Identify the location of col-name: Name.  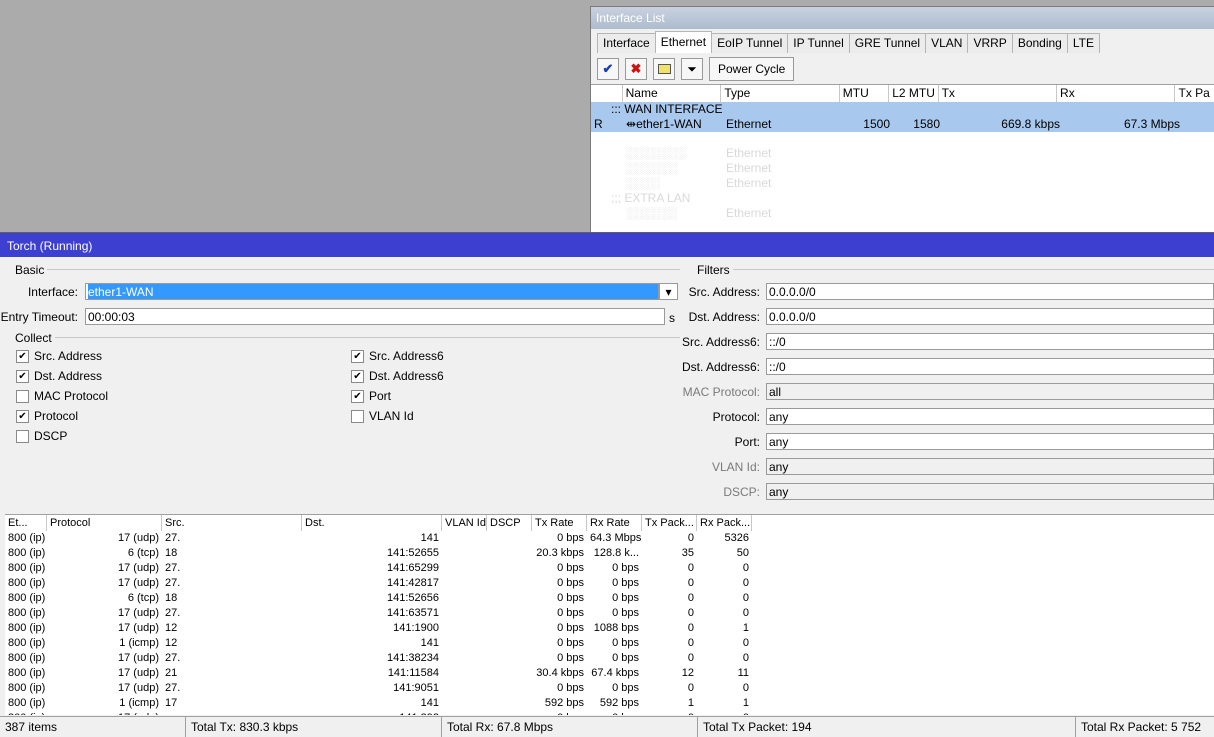
(672, 93).